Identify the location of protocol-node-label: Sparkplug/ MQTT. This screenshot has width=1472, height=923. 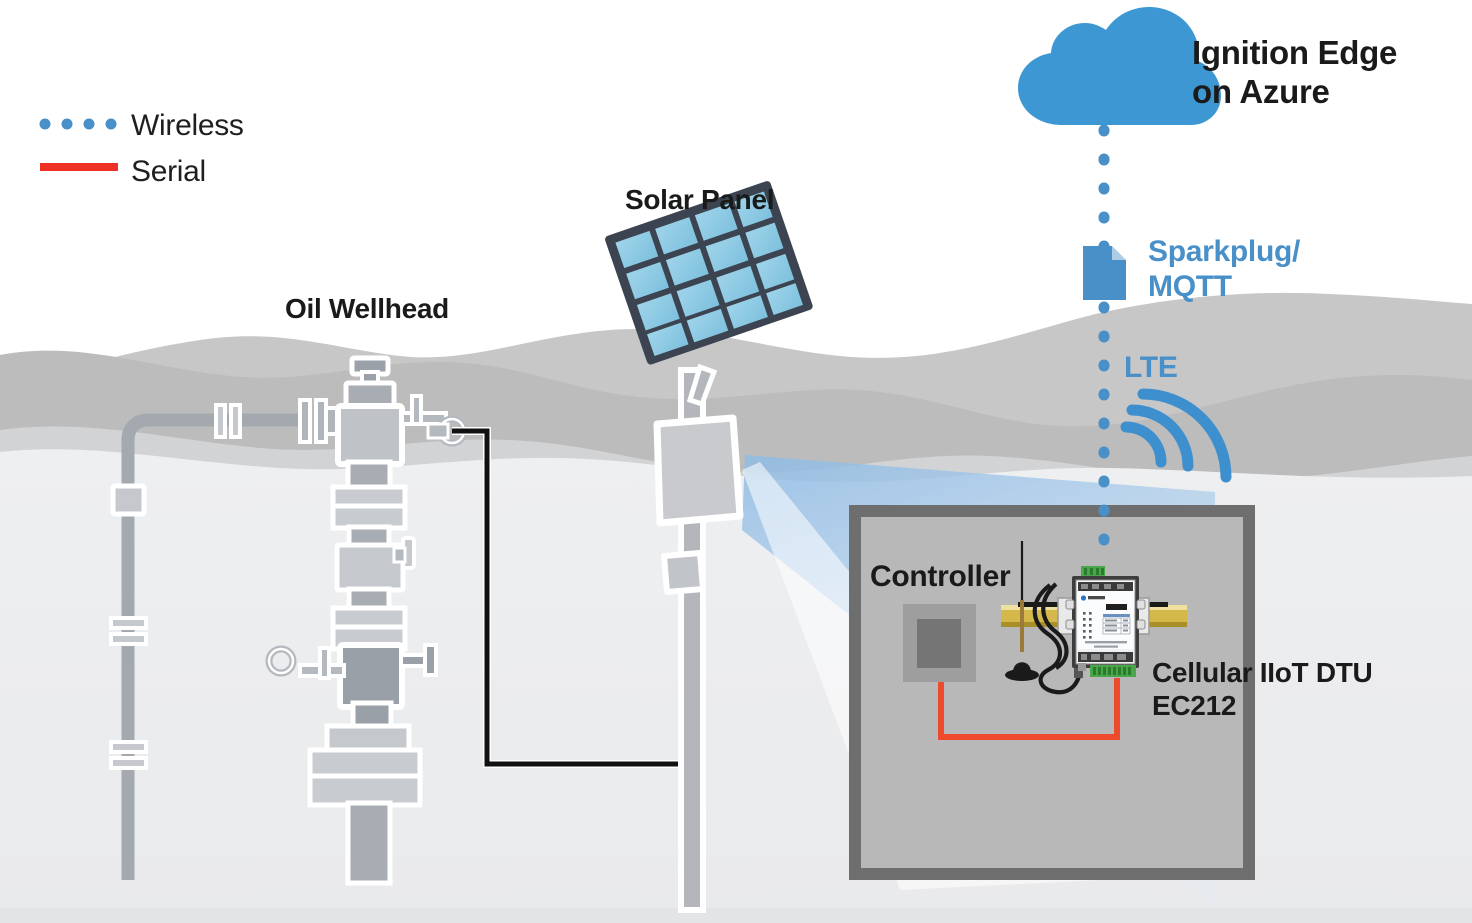
(1224, 269).